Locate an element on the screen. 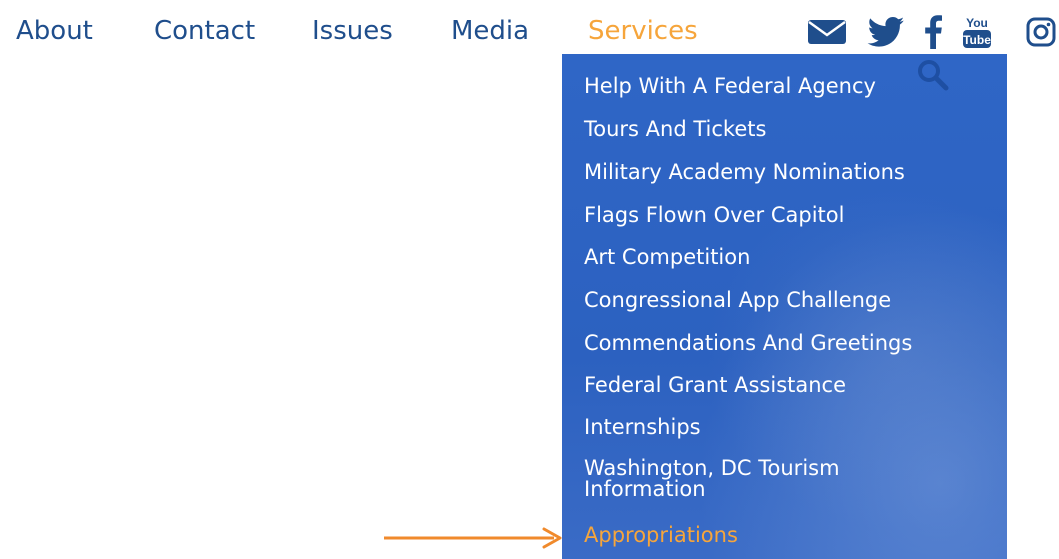 The width and height of the screenshot is (1059, 559). menu-item-commendations: Commendations And Greetings is located at coordinates (789, 343).